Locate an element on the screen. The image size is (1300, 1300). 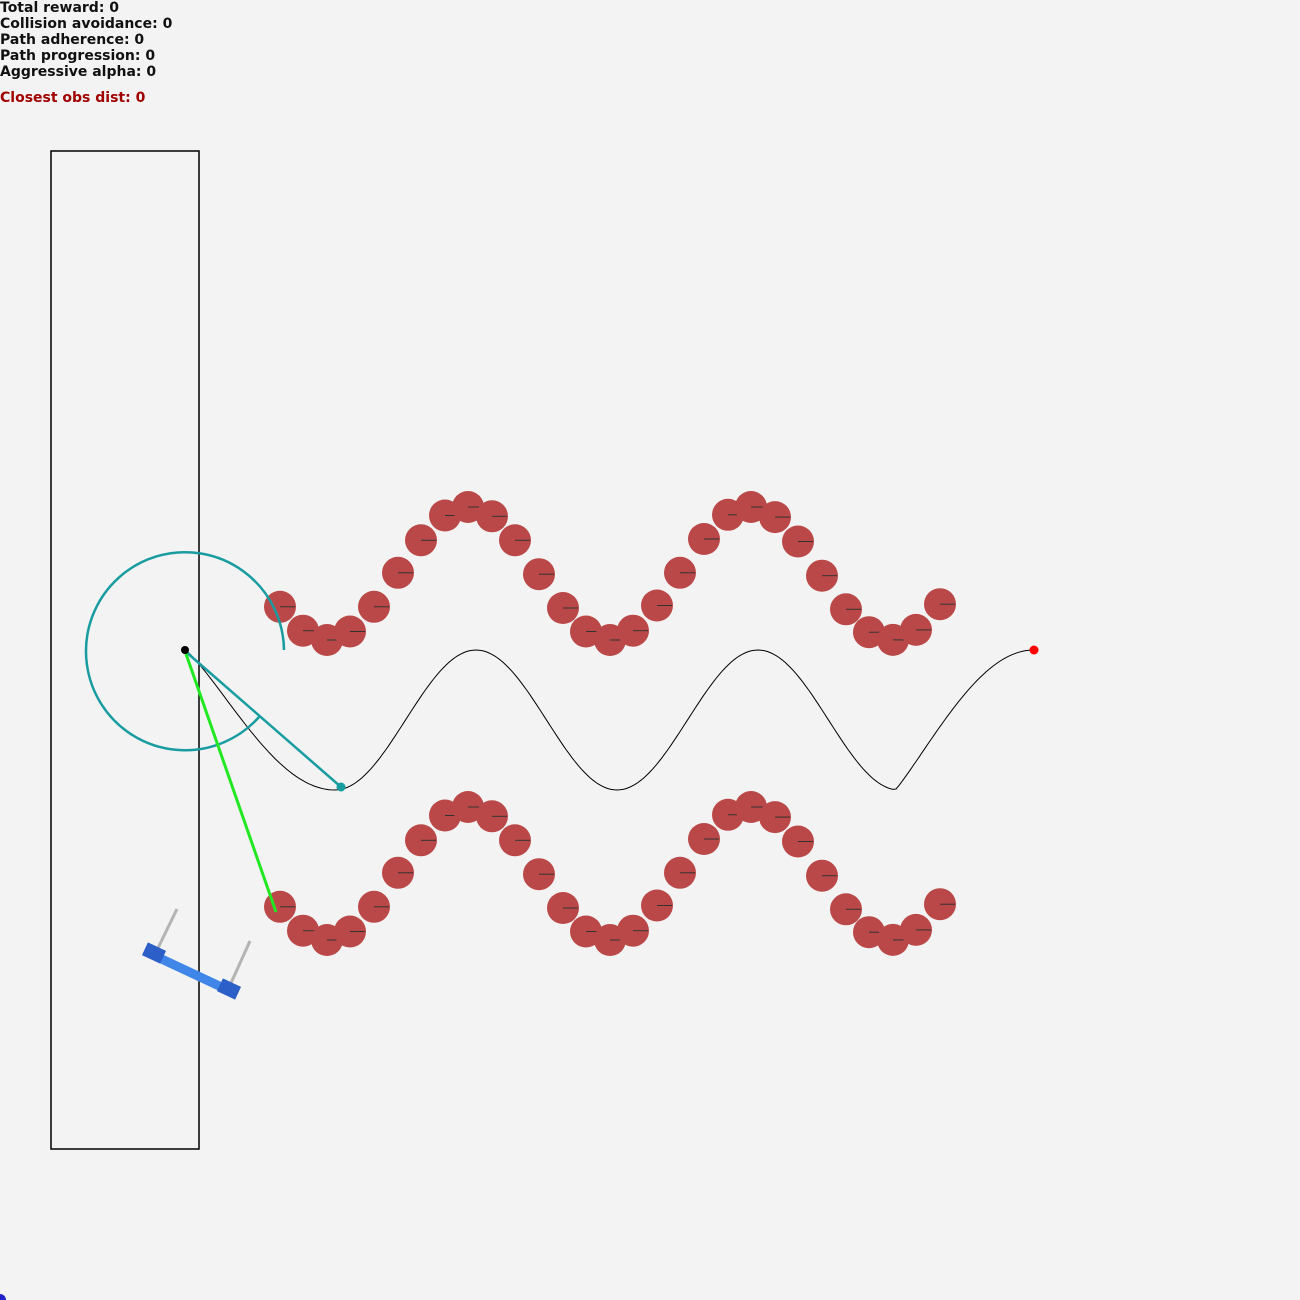
robot-sensor-left is located at coordinates (167, 928).